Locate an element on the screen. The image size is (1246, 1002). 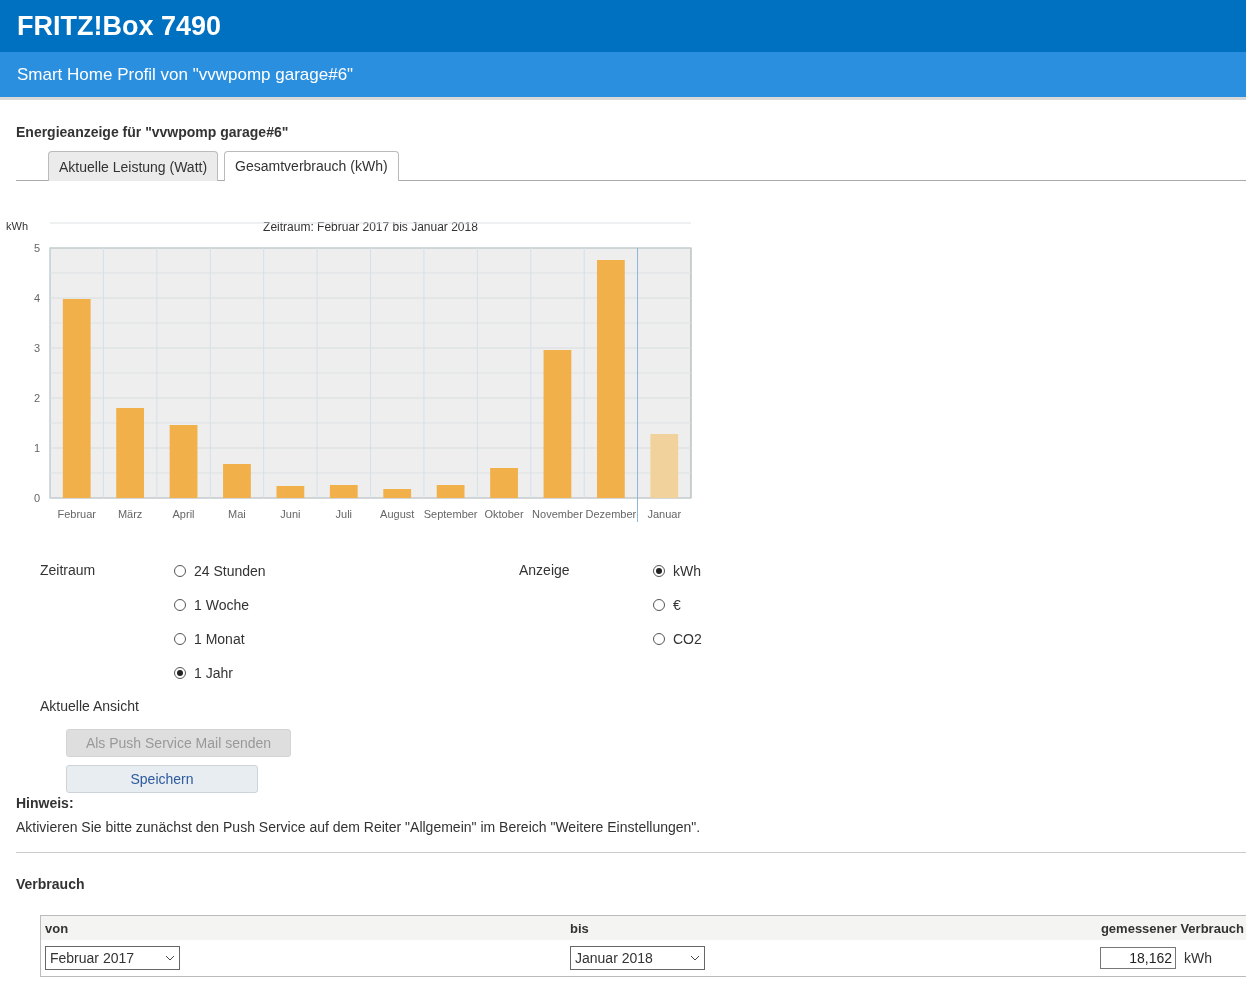
save-button: Speichern is located at coordinates (162, 779).